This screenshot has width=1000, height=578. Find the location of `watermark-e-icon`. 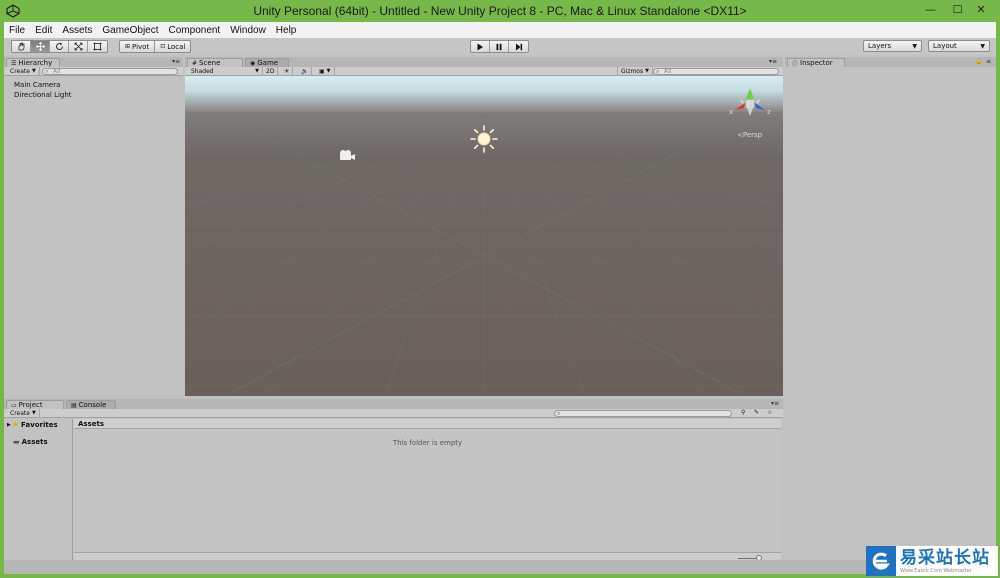

watermark-e-icon is located at coordinates (881, 561).